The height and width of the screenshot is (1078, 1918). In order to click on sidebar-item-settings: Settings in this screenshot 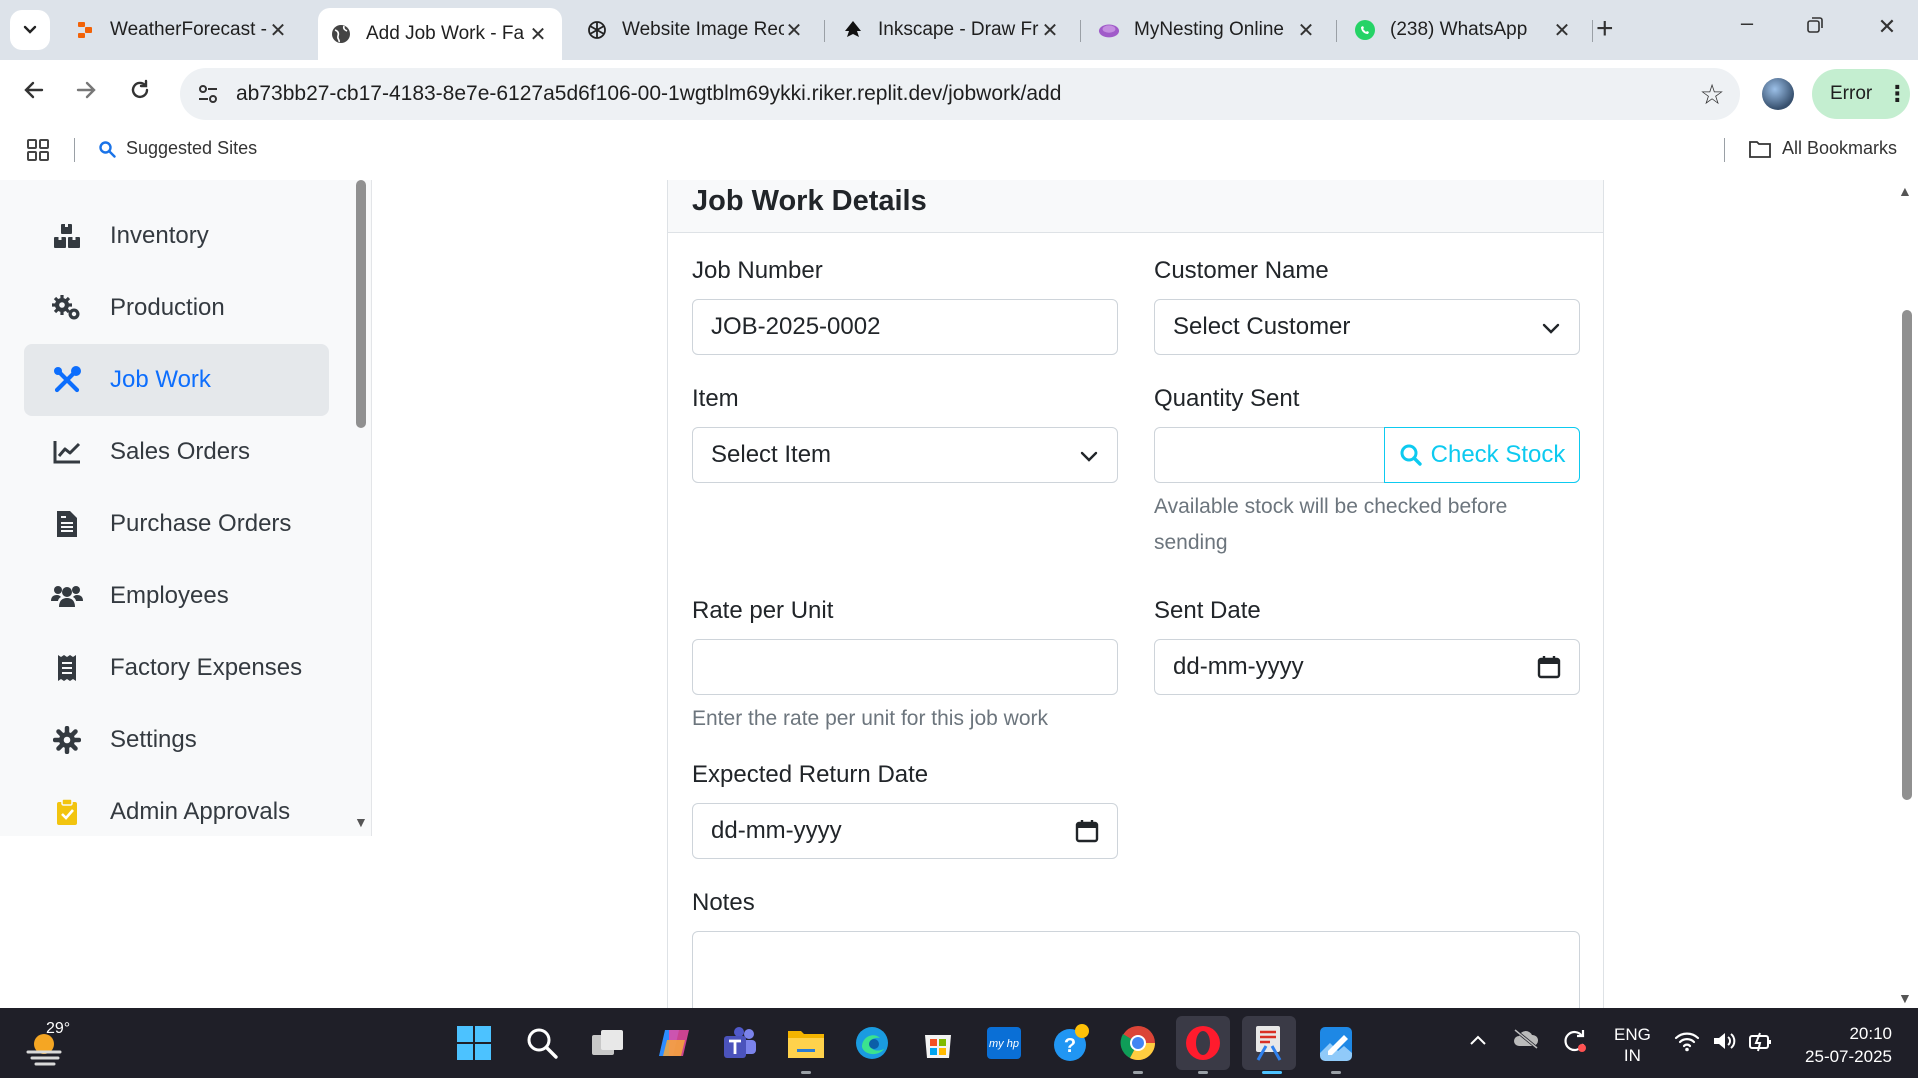, I will do `click(176, 740)`.